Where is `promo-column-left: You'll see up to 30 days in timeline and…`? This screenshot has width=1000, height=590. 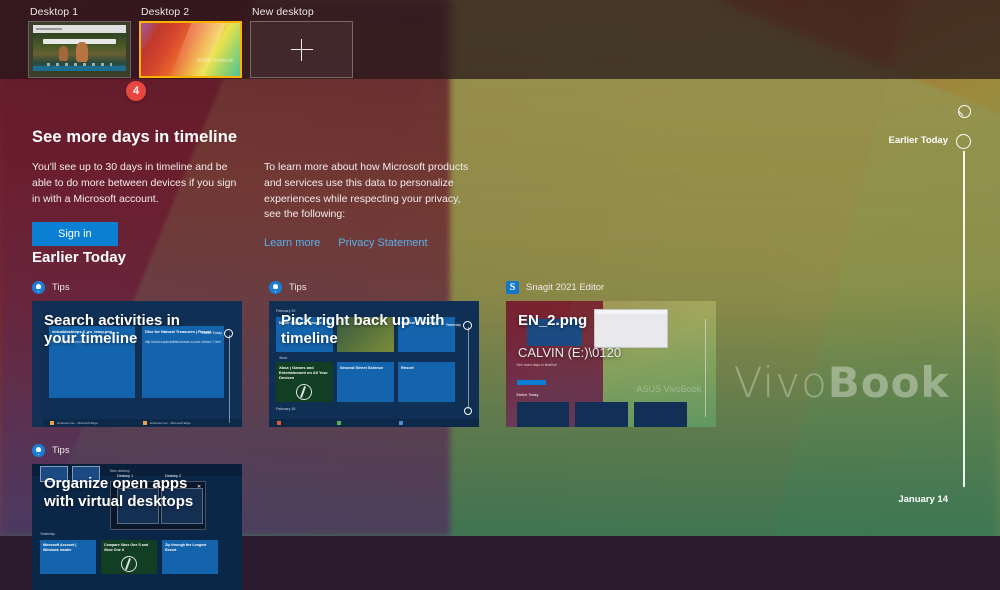
promo-column-left: You'll see up to 30 days in timeline and… is located at coordinates (136, 204).